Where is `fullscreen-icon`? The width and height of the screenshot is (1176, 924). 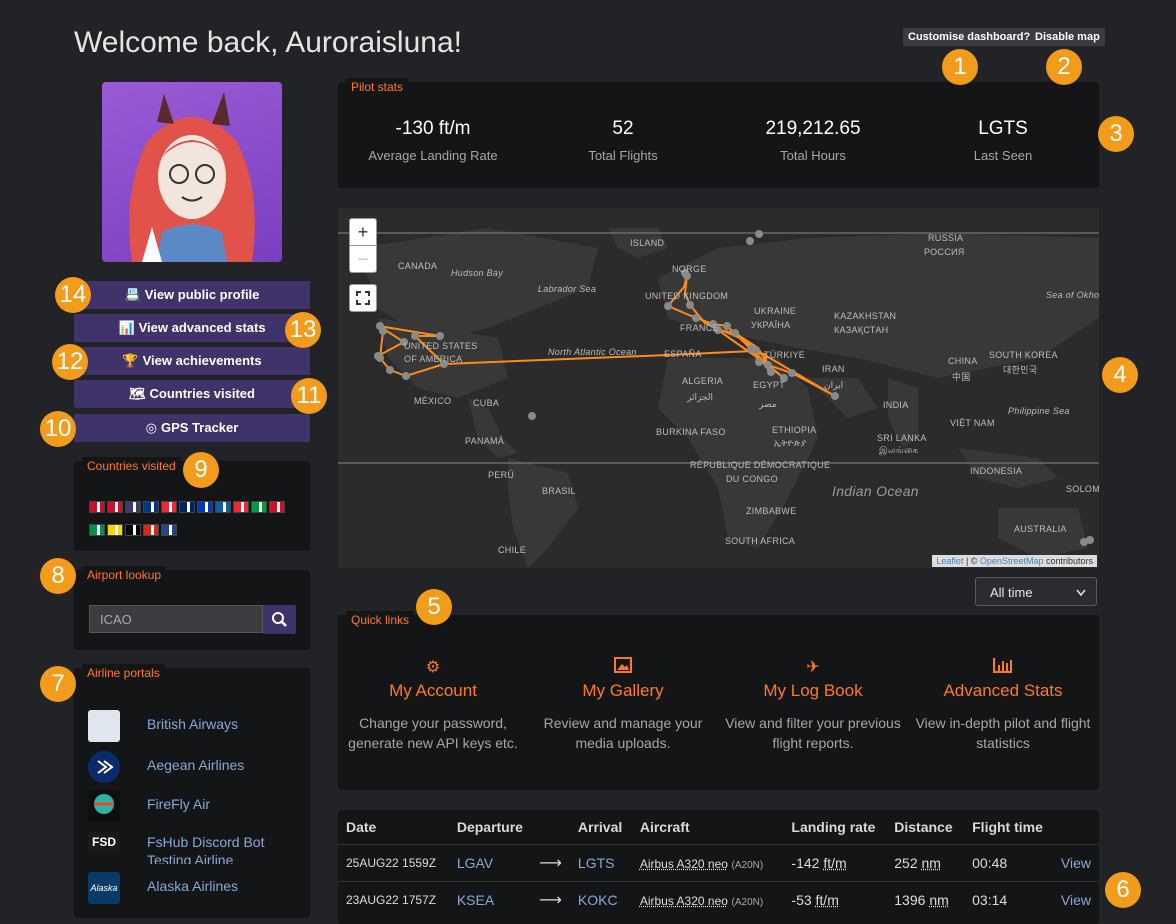
fullscreen-icon is located at coordinates (363, 298).